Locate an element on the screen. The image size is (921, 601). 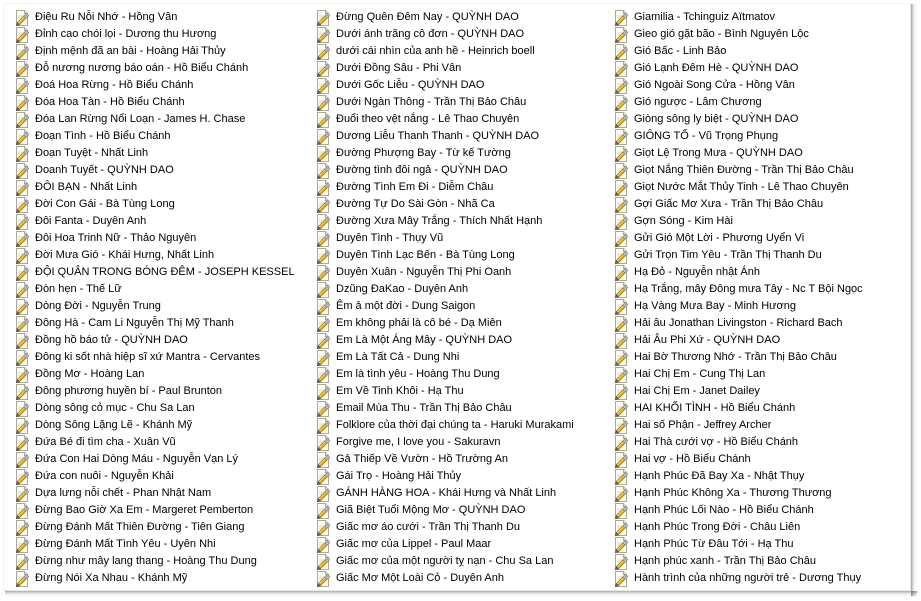
list-item: Định mệnh đã an bài - Hoàng Hải Thủy is located at coordinates (160, 51).